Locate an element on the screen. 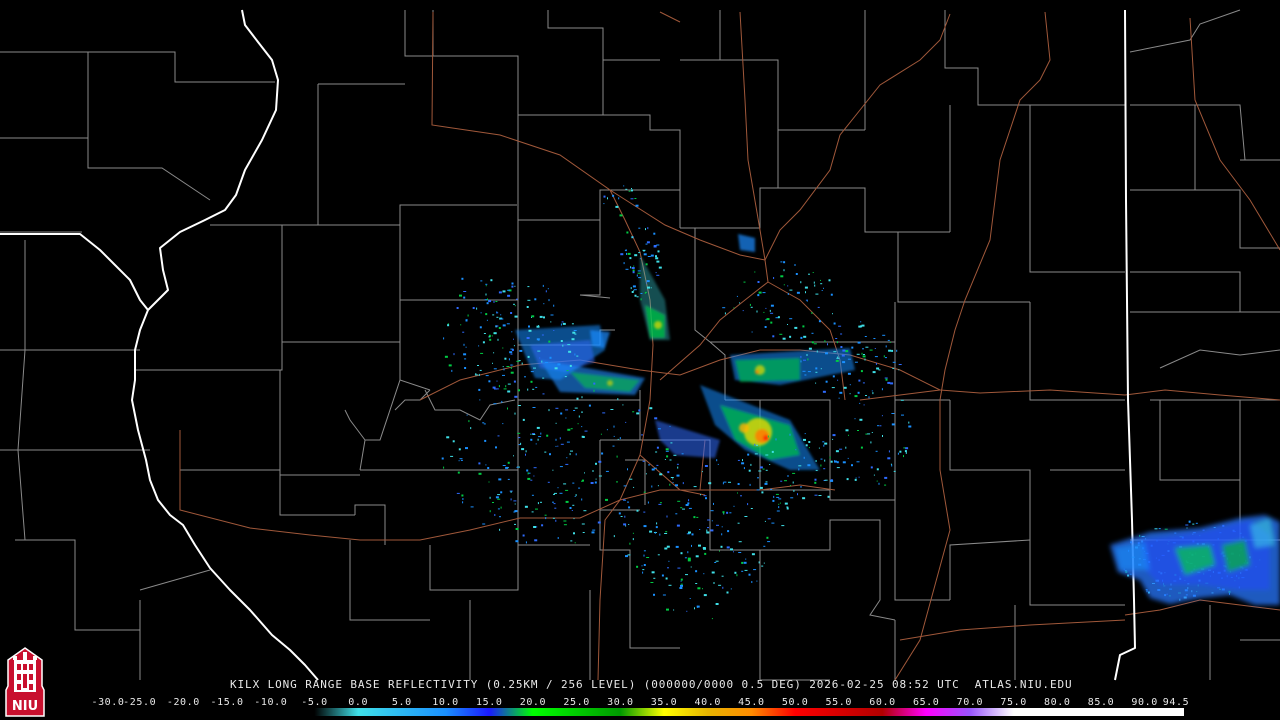 The width and height of the screenshot is (1280, 720). niu-logo: NIU is located at coordinates (25, 682).